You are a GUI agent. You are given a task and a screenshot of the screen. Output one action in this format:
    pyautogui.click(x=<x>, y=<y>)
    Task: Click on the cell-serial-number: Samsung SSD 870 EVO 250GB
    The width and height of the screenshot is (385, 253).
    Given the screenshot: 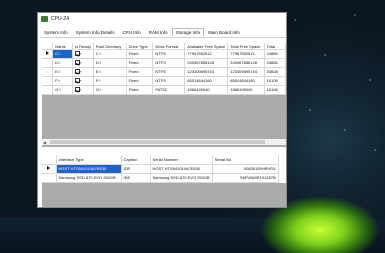 What is the action you would take?
    pyautogui.click(x=181, y=178)
    